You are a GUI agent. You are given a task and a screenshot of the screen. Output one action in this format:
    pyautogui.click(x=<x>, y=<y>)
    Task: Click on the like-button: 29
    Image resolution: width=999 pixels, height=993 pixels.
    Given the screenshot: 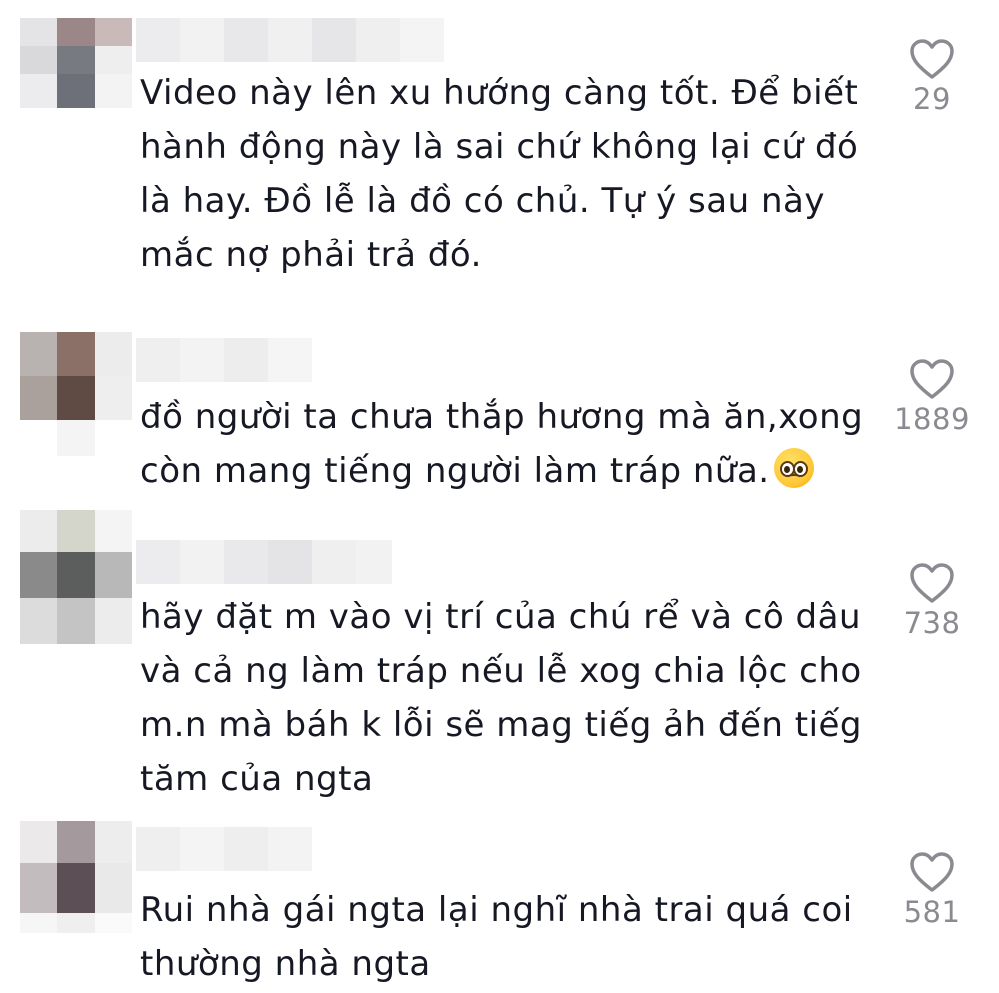 What is the action you would take?
    pyautogui.click(x=932, y=77)
    